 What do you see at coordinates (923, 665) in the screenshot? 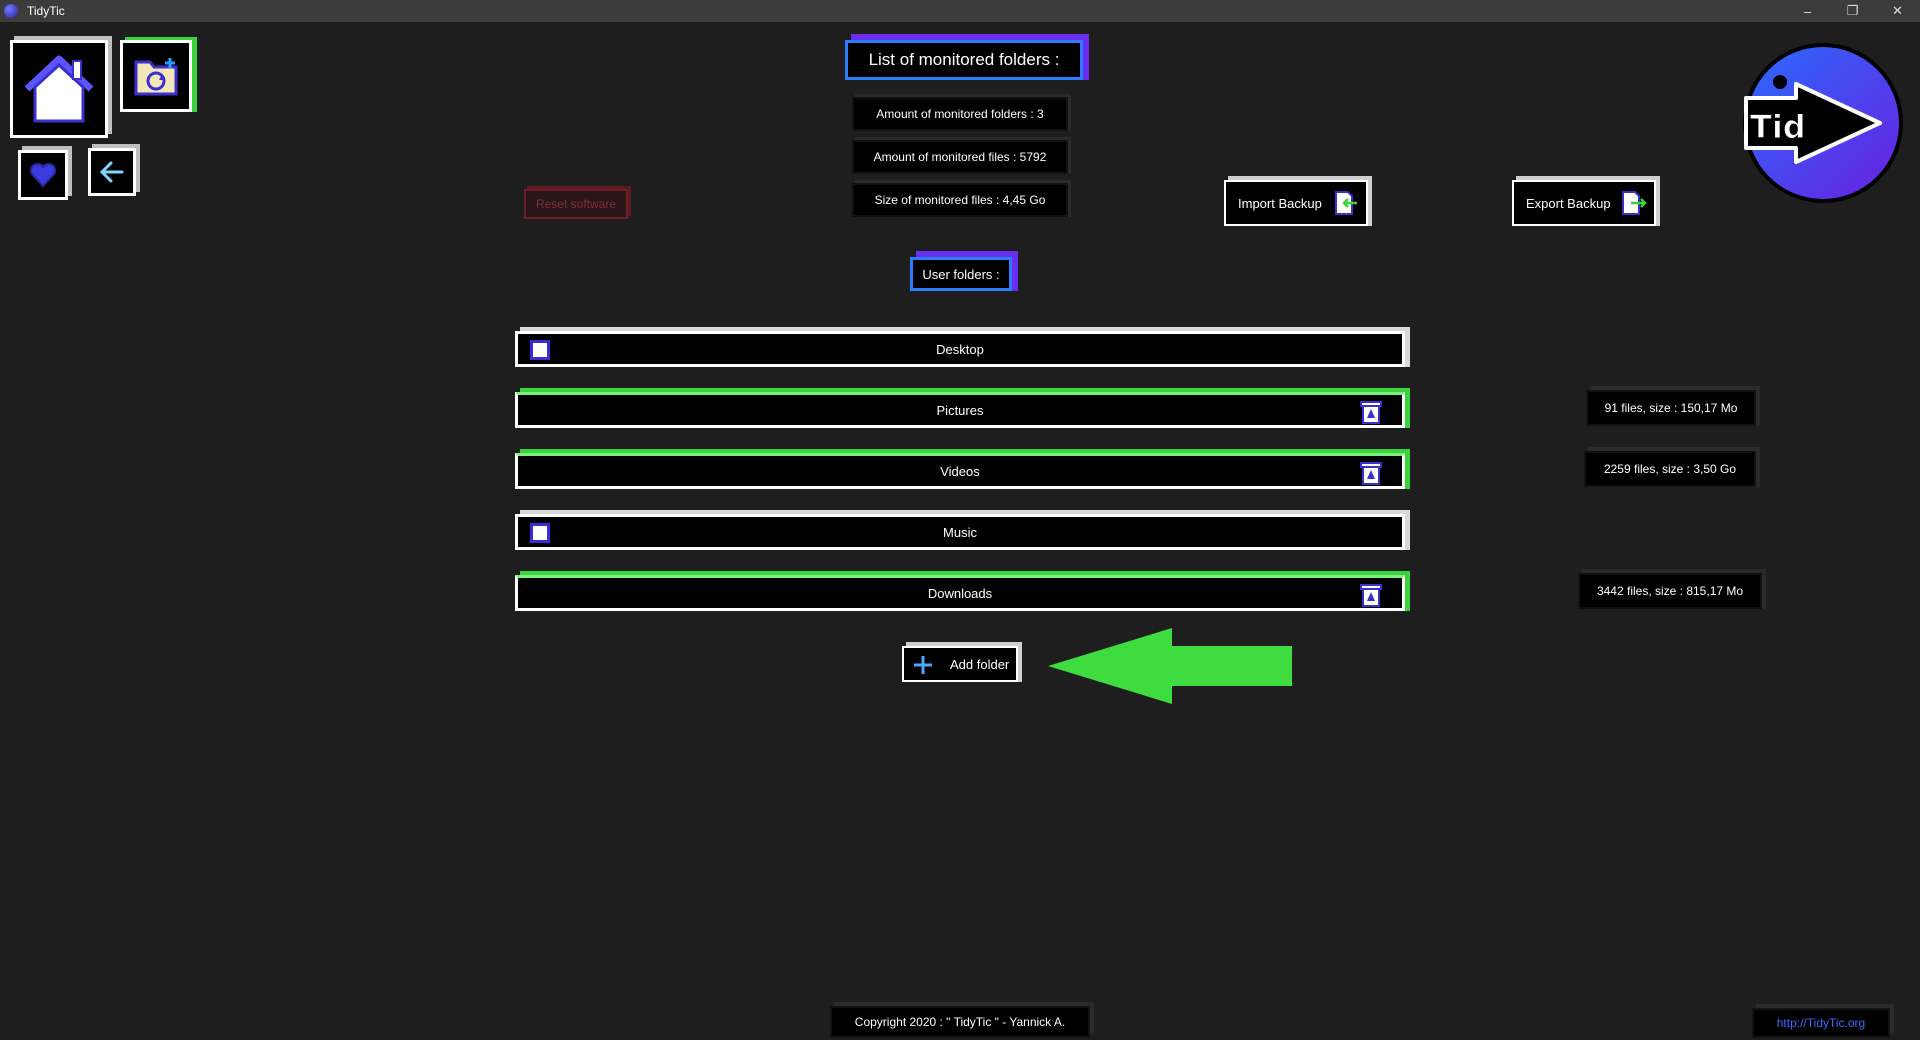
I see `plus-icon` at bounding box center [923, 665].